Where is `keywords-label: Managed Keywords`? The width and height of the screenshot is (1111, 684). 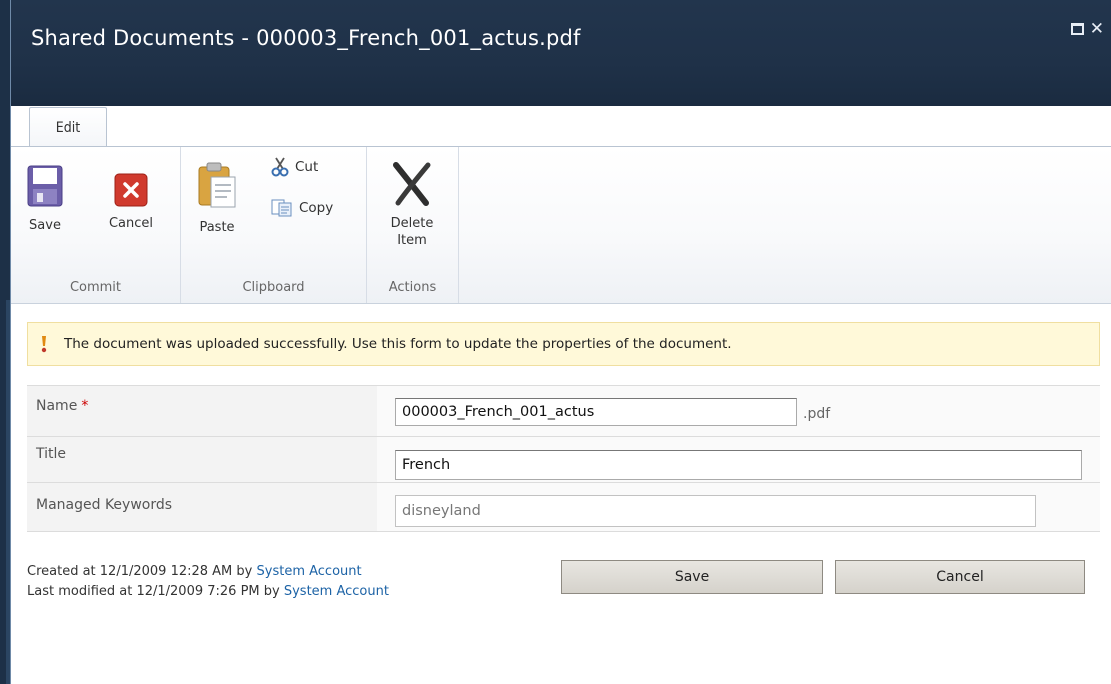
keywords-label: Managed Keywords is located at coordinates (202, 507).